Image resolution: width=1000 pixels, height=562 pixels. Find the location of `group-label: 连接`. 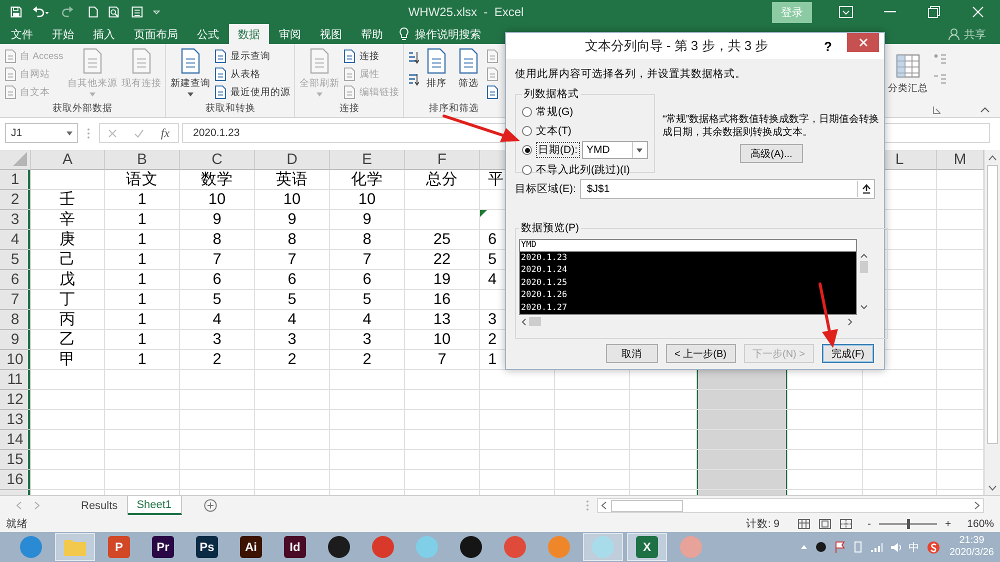

group-label: 连接 is located at coordinates (349, 109).